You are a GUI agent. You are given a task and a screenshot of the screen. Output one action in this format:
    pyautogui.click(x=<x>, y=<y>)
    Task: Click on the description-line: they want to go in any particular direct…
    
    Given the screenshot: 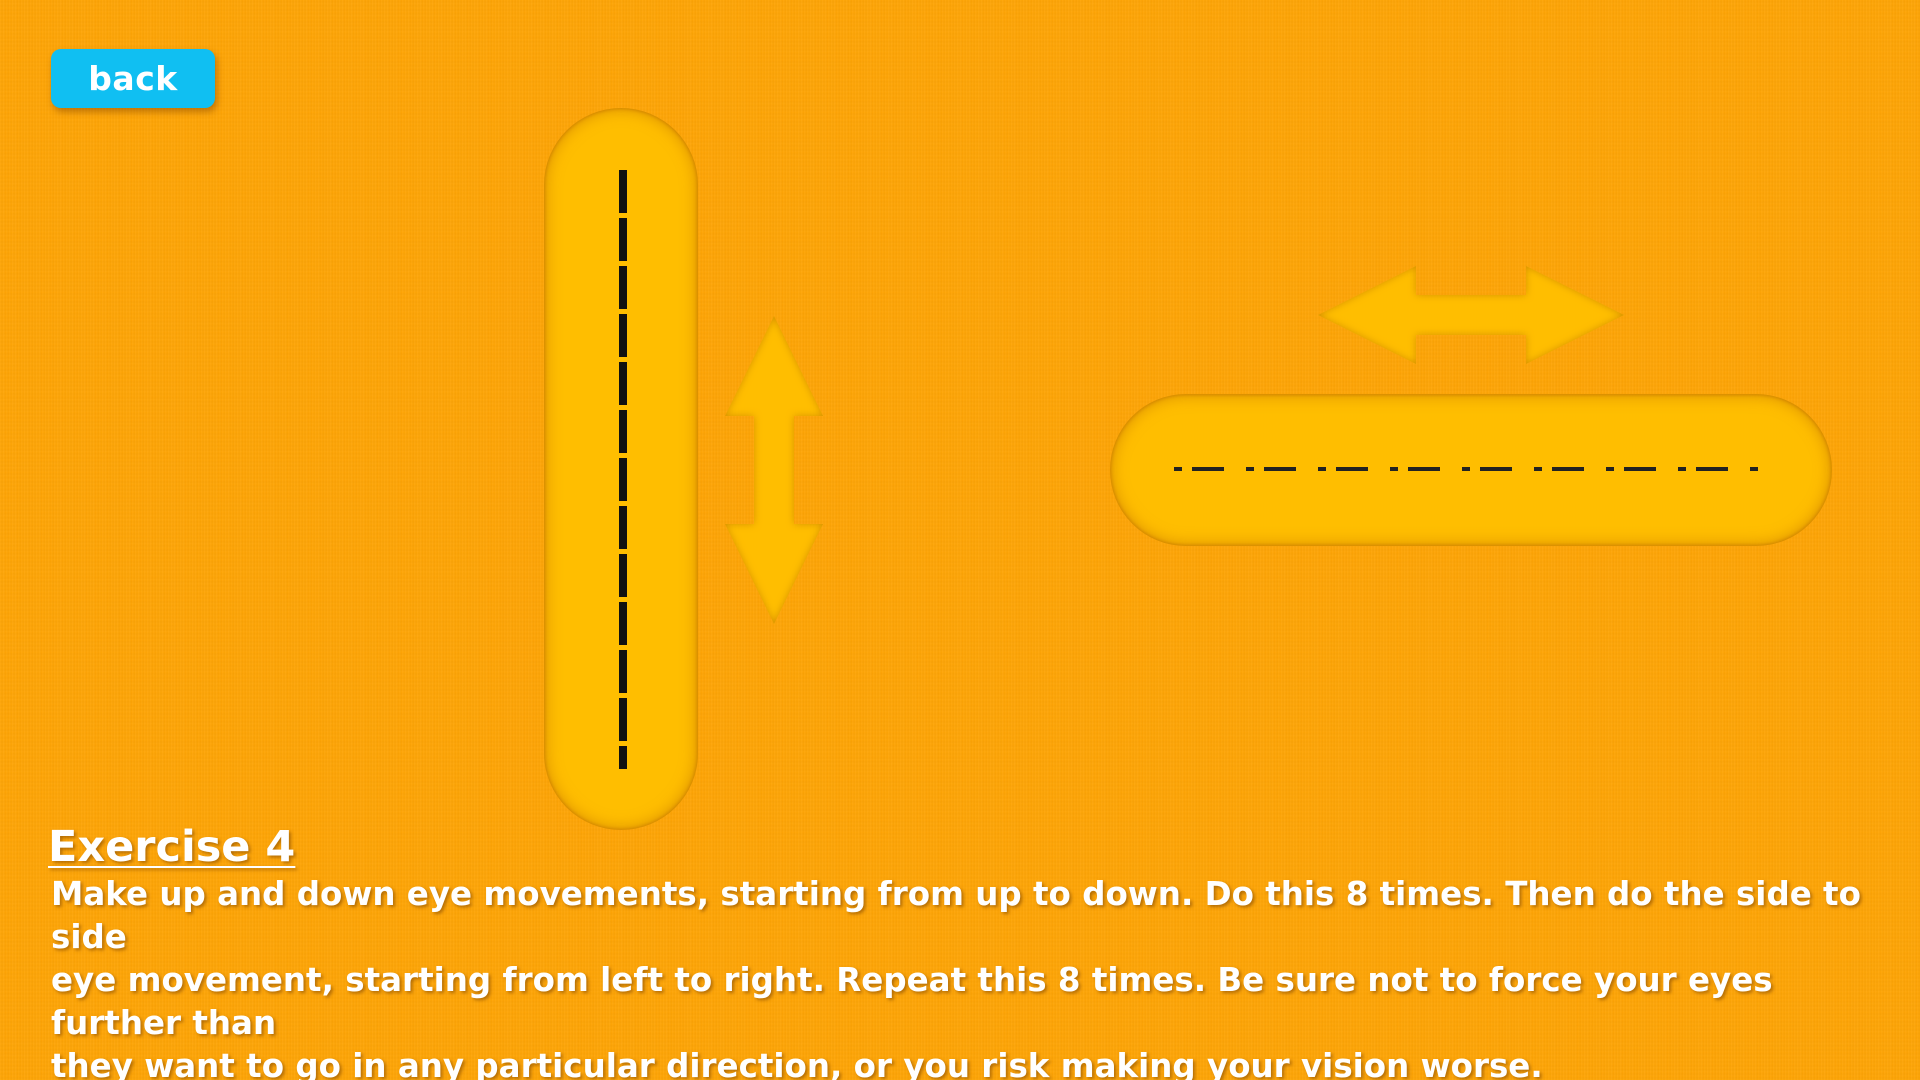 What is the action you would take?
    pyautogui.click(x=797, y=1063)
    